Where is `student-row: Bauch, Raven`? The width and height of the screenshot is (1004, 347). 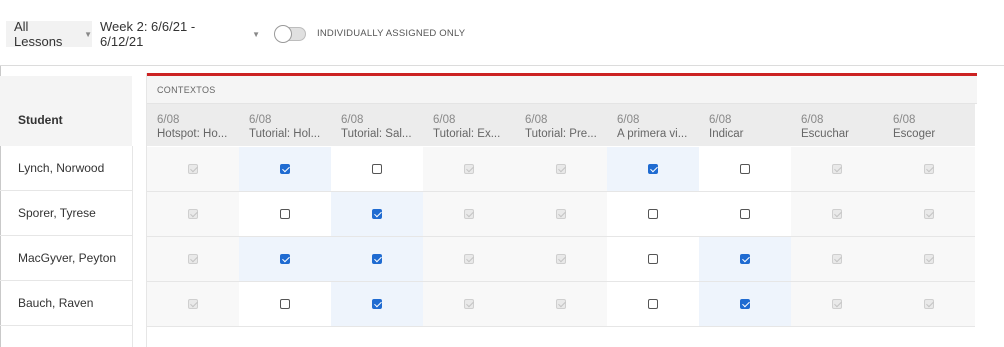
student-row: Bauch, Raven is located at coordinates (66, 303).